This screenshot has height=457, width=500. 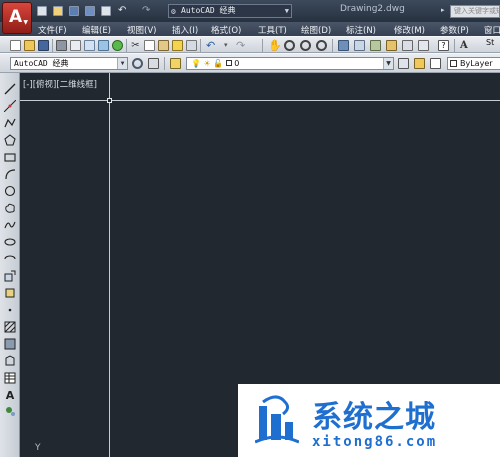 What do you see at coordinates (153, 63) in the screenshot?
I see `save-workspace-icon` at bounding box center [153, 63].